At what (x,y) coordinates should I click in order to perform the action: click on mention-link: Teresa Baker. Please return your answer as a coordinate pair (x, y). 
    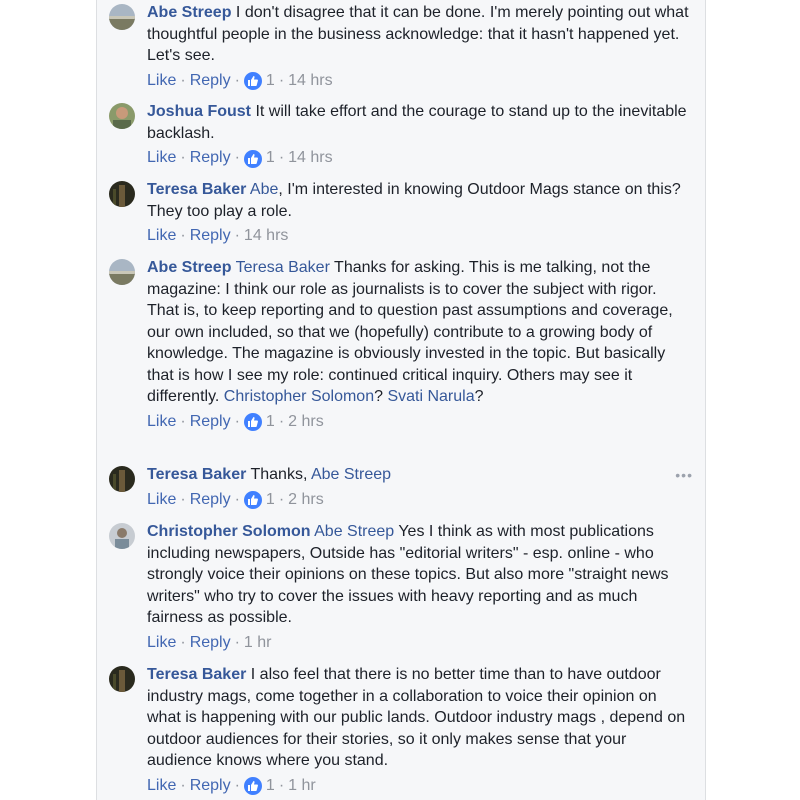
    Looking at the image, I should click on (283, 267).